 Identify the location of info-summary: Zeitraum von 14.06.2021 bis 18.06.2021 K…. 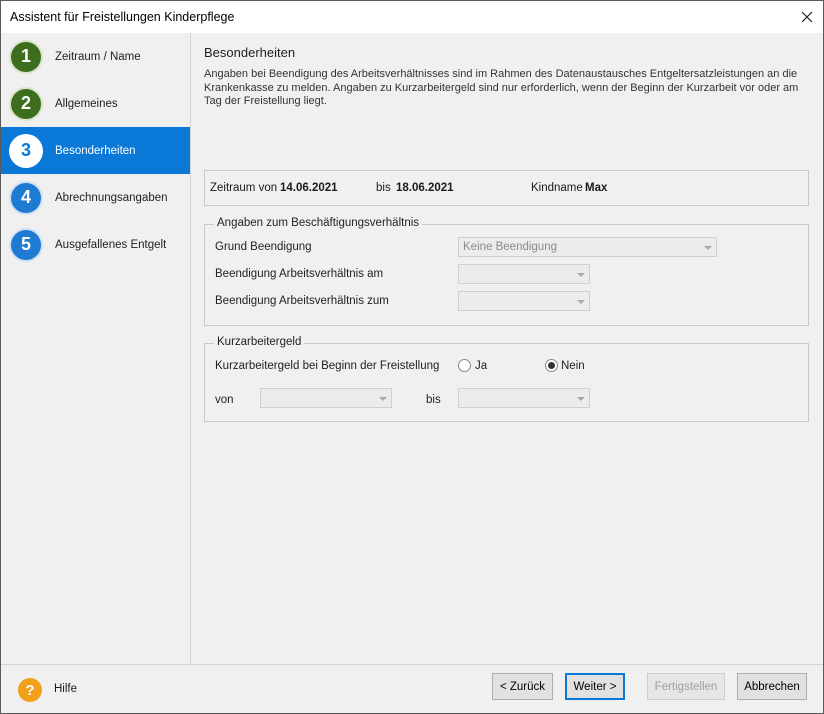
(506, 188).